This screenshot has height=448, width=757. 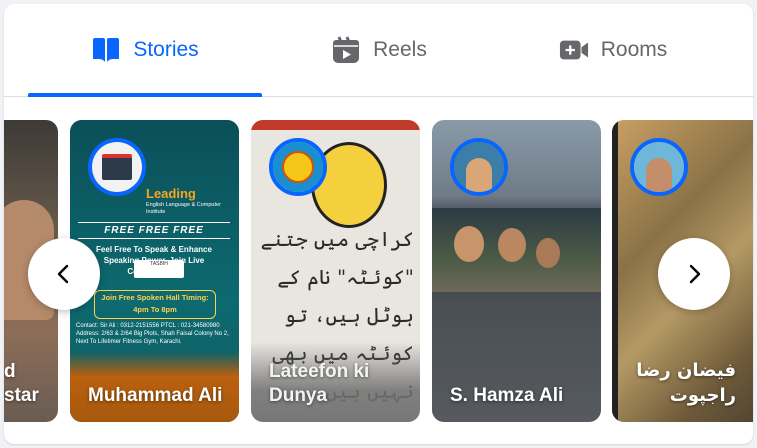 What do you see at coordinates (155, 395) in the screenshot?
I see `story-author-name: Muhammad Ali` at bounding box center [155, 395].